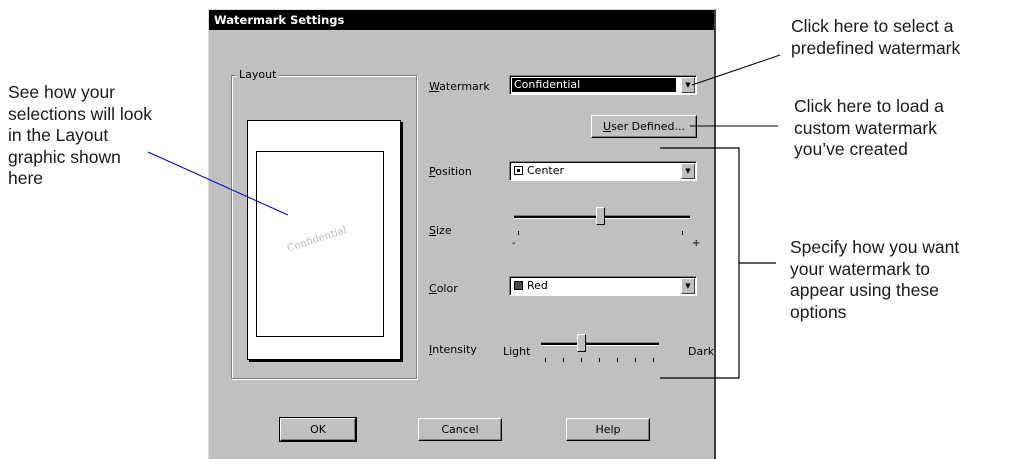 The width and height of the screenshot is (1010, 459). I want to click on layout-callout-leader, so click(218, 183).